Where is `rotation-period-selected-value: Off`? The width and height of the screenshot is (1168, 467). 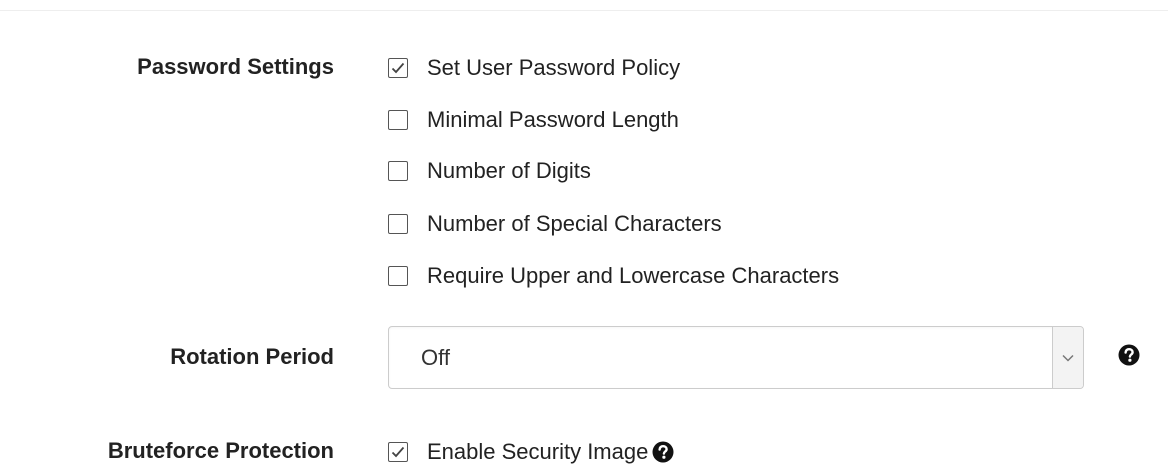 rotation-period-selected-value: Off is located at coordinates (435, 357).